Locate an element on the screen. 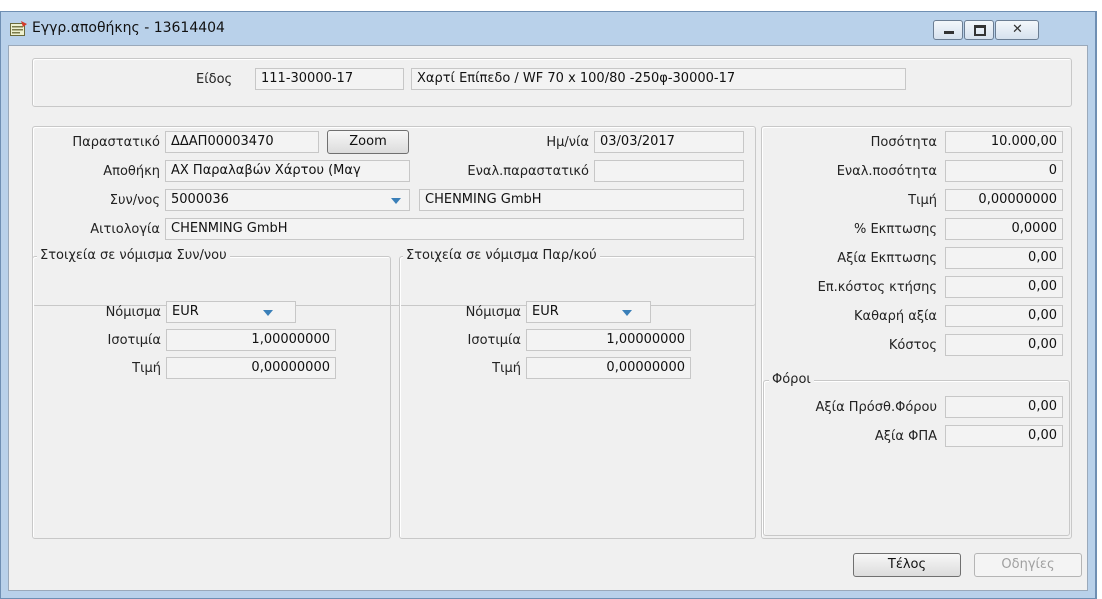  close-button: ✕ is located at coordinates (1017, 30).